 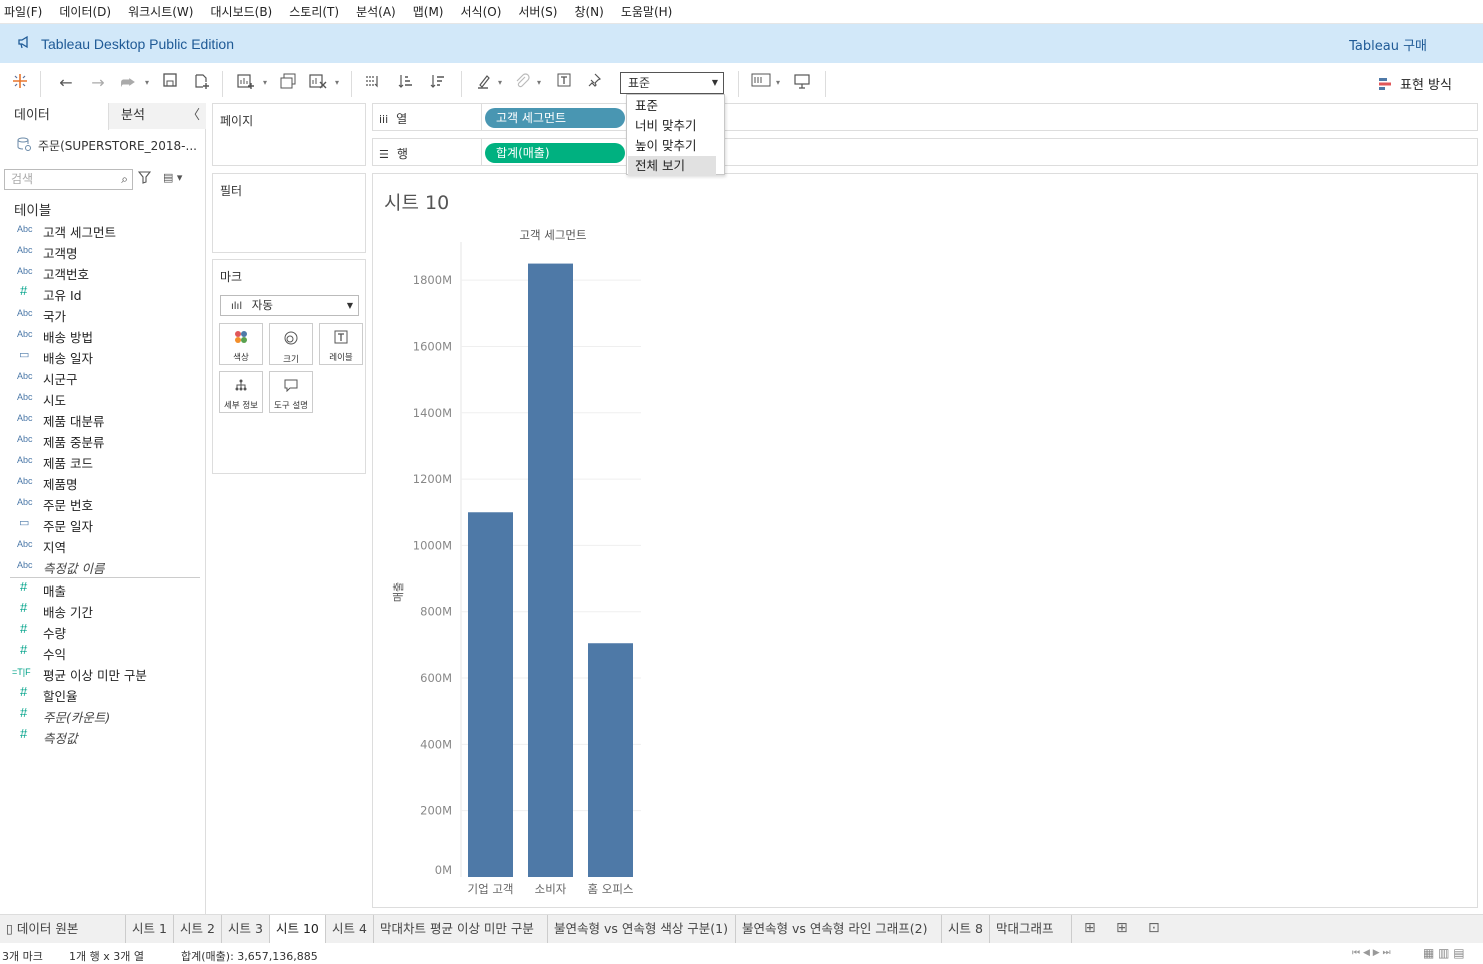 I want to click on field-item: =T|F 평균 이상 미만 구분, so click(x=100, y=673).